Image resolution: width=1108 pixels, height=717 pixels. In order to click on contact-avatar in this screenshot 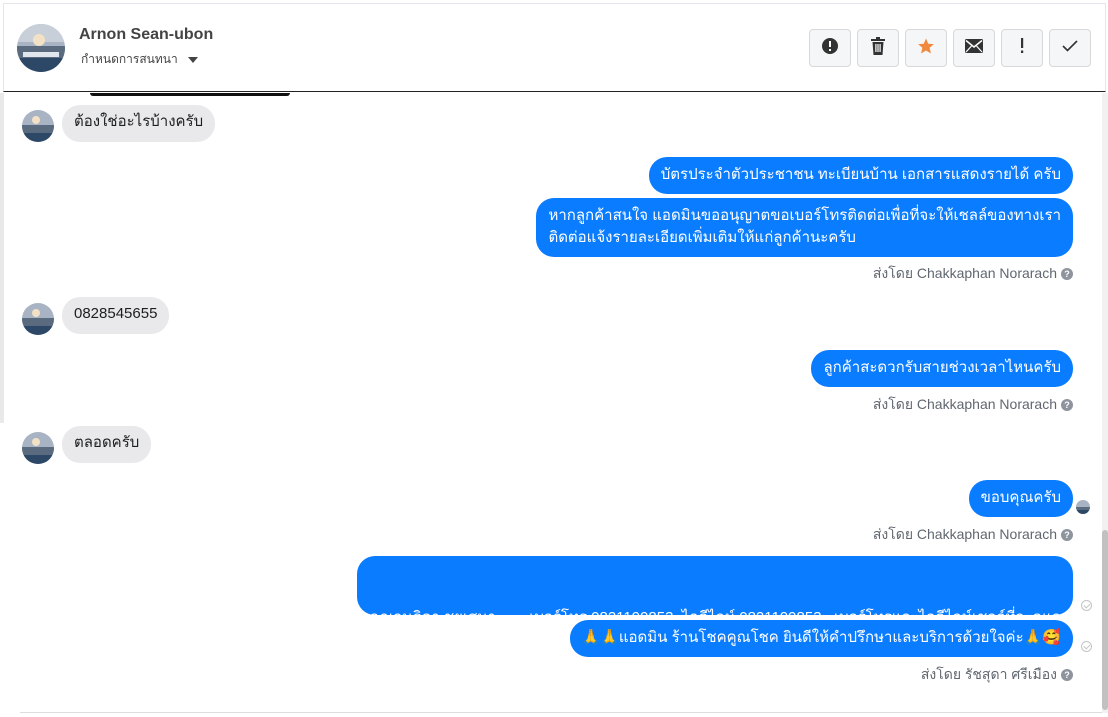, I will do `click(41, 48)`.